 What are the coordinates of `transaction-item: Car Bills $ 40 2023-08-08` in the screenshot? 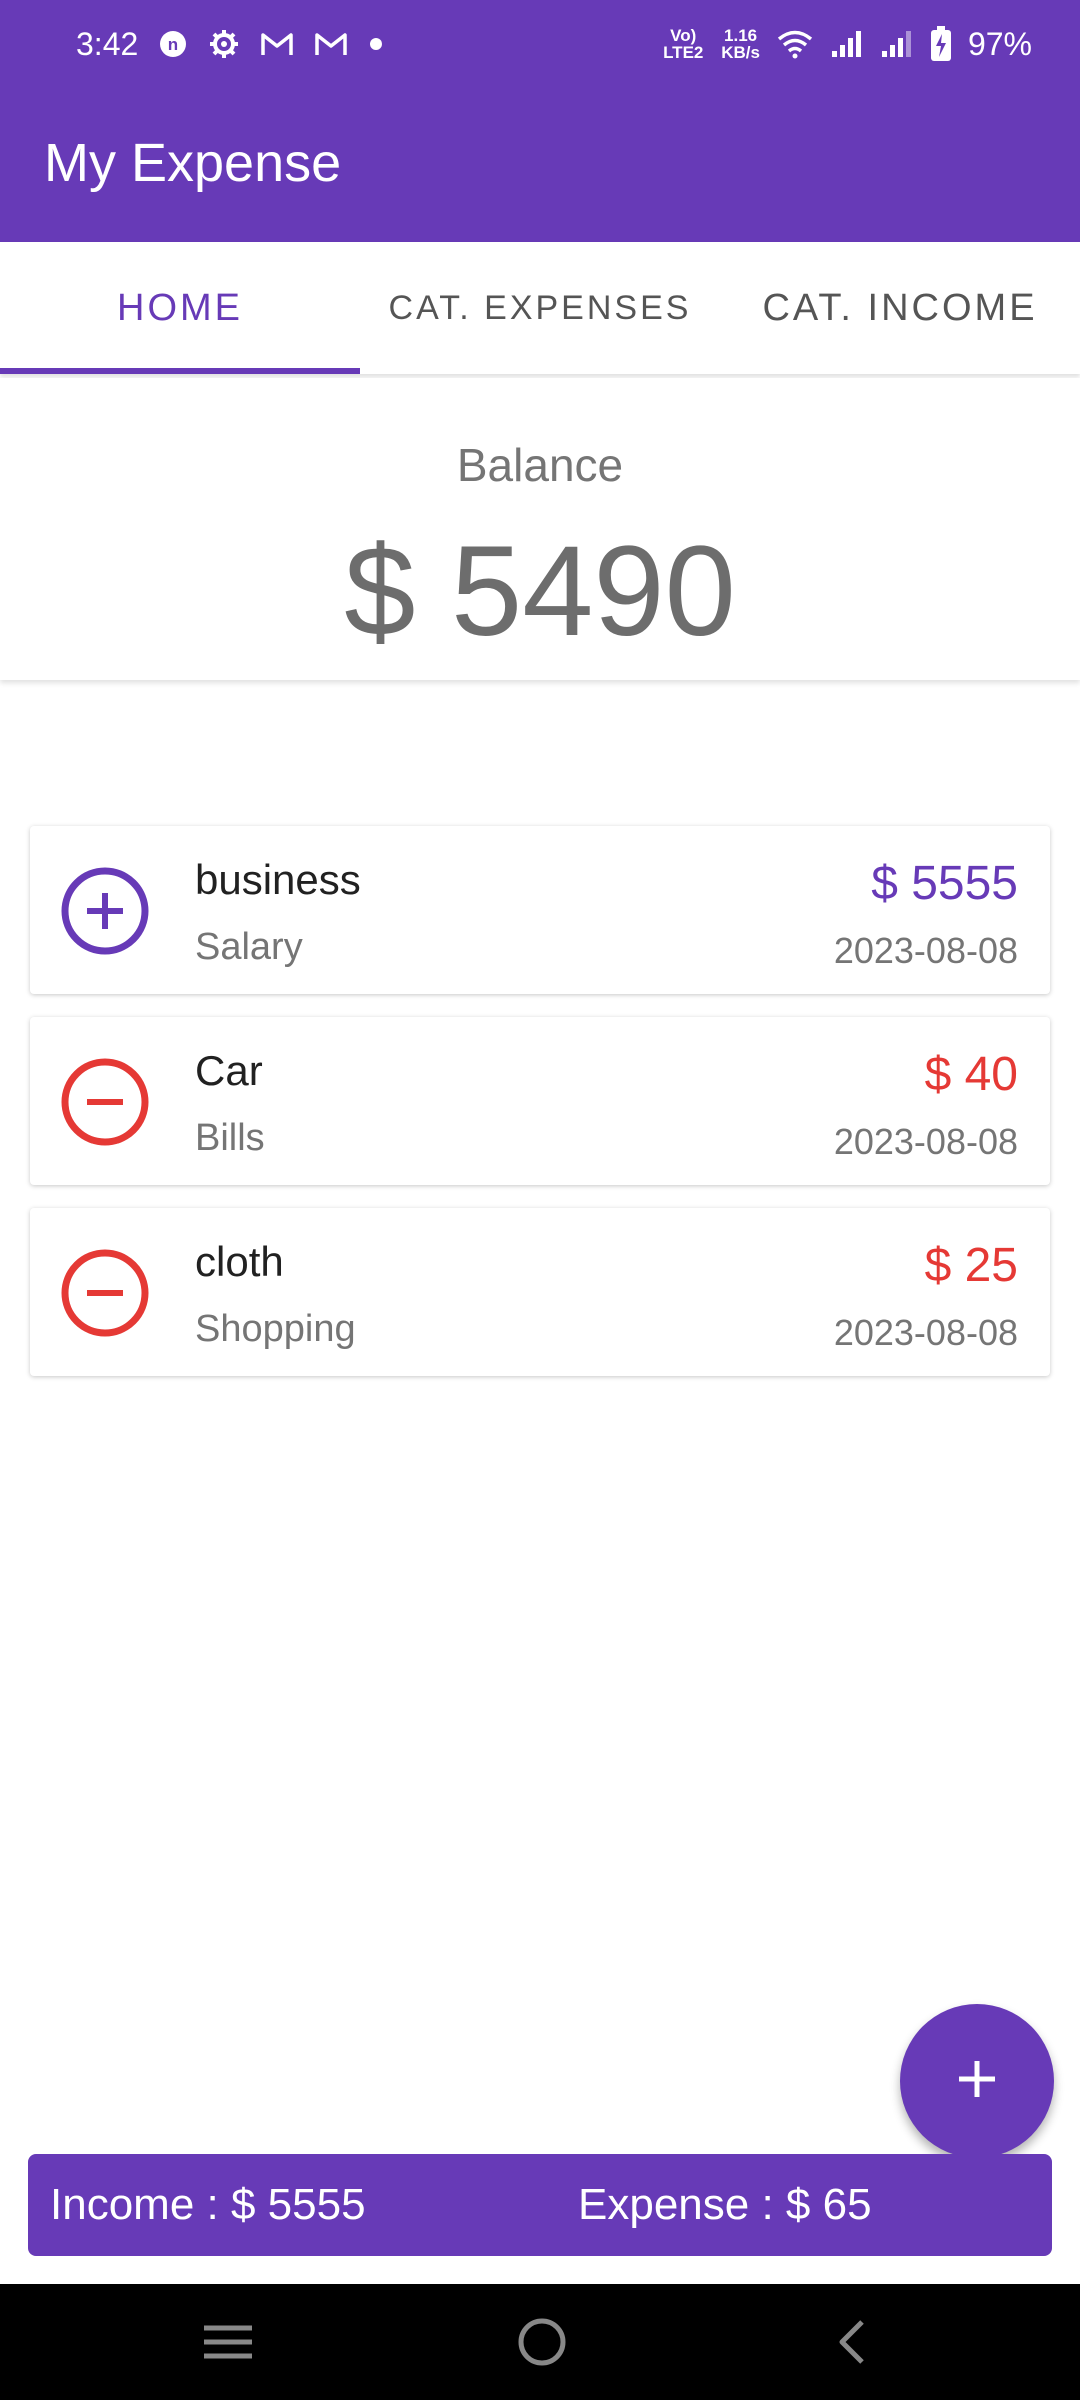 It's located at (540, 1101).